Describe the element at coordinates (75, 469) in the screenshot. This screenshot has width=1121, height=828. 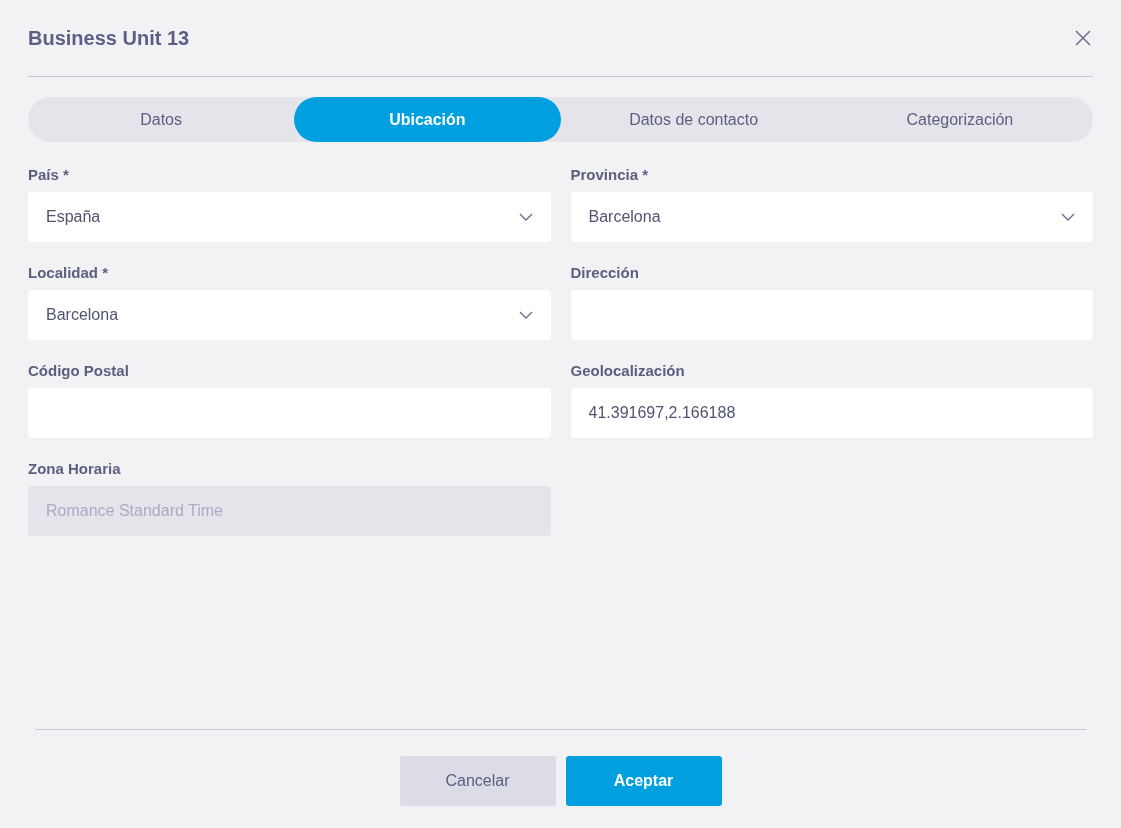
I see `field-label: Zona Horaria` at that location.